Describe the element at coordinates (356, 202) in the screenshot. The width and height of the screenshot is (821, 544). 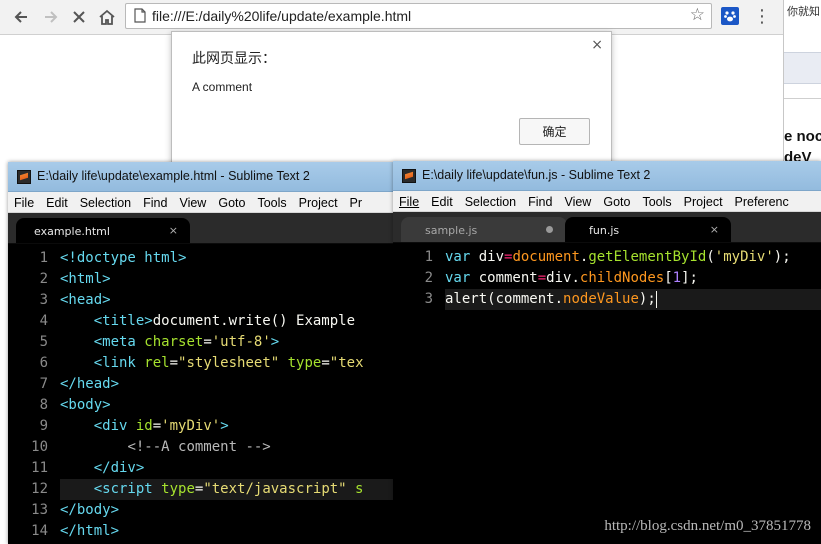
I see `menu-preferences: Pr` at that location.